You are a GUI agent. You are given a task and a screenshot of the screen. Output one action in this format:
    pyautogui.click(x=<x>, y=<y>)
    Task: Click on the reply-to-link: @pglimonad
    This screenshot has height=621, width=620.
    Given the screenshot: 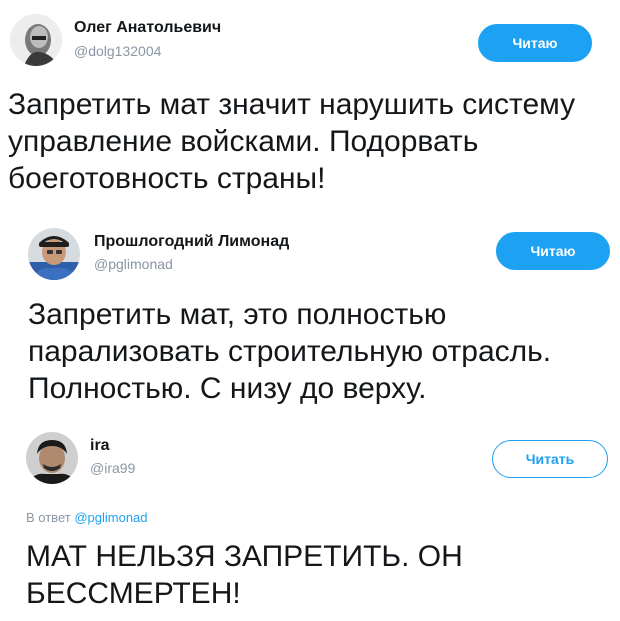 What is the action you would take?
    pyautogui.click(x=110, y=517)
    